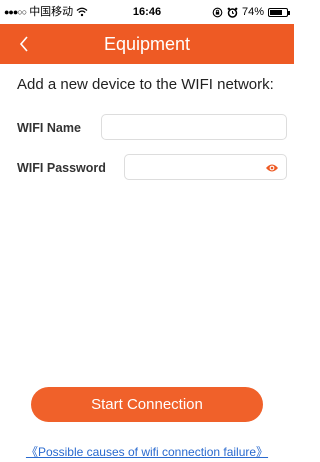 The width and height of the screenshot is (320, 462). I want to click on battery-percent: 74%, so click(252, 12).